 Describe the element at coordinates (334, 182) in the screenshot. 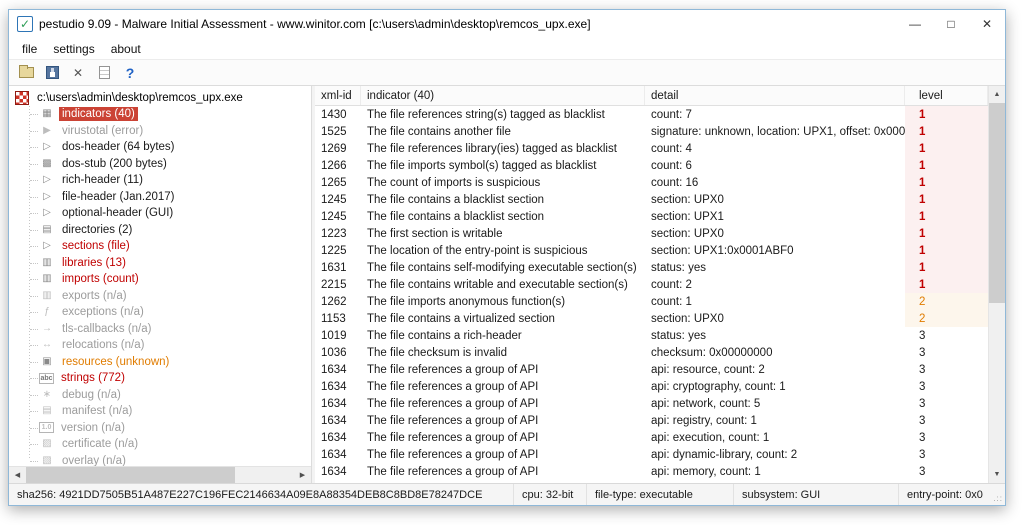

I see `cell-xml-id: 1265` at that location.